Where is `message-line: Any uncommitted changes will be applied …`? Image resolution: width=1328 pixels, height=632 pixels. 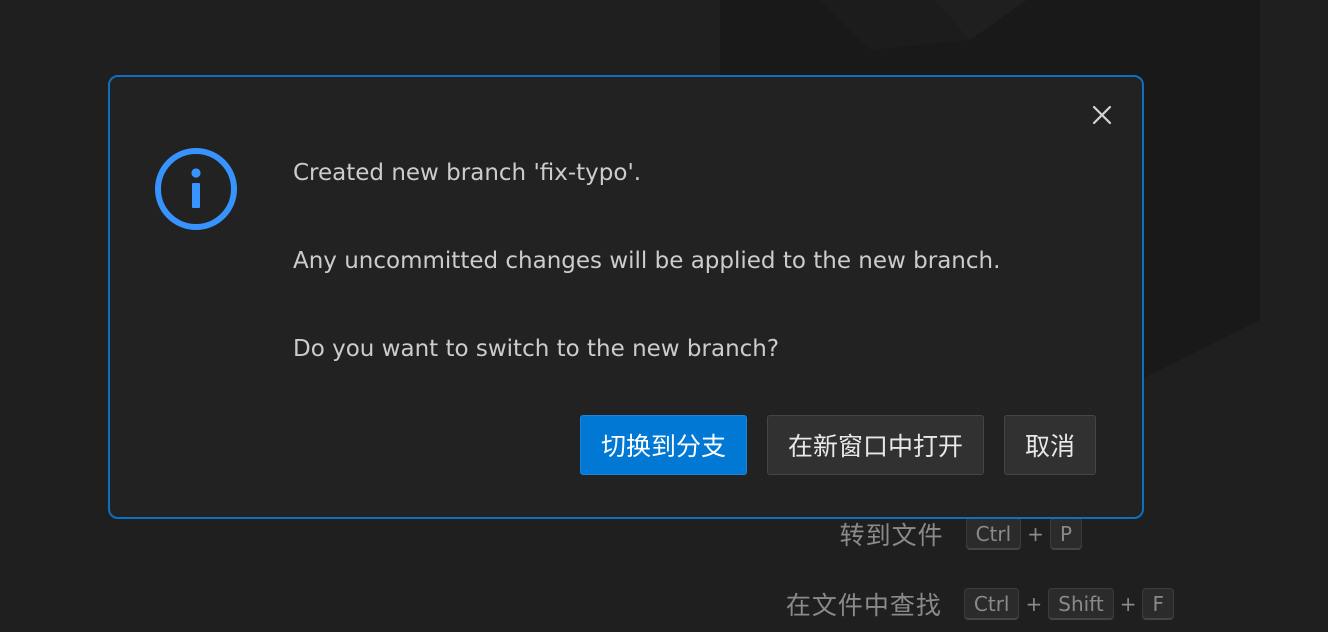
message-line: Any uncommitted changes will be applied … is located at coordinates (647, 261).